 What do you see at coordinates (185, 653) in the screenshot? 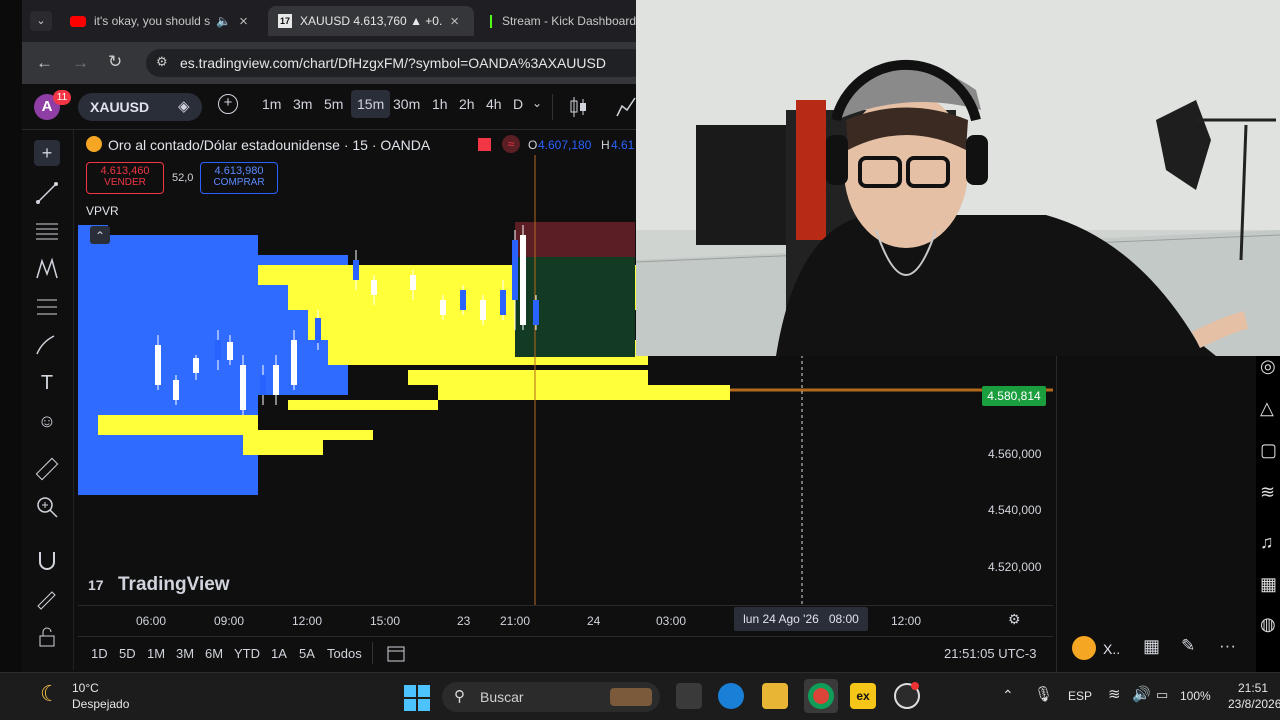
I see `range-3m: 3M` at bounding box center [185, 653].